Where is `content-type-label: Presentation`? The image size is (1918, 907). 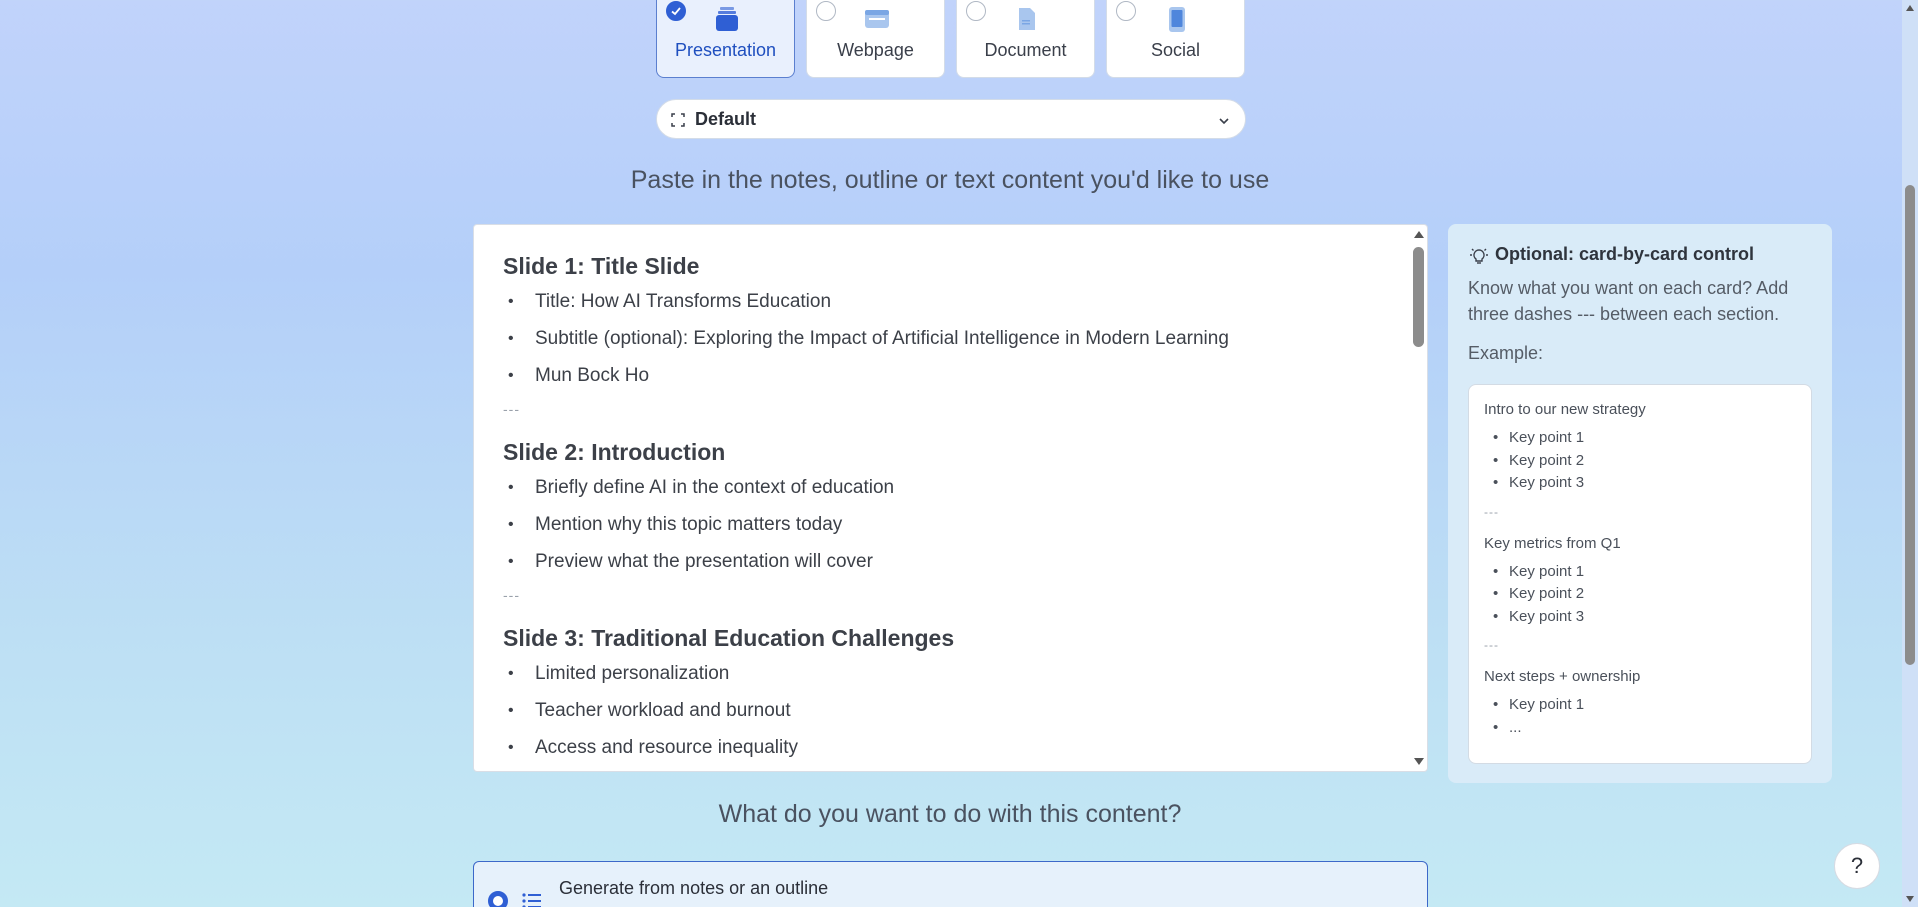 content-type-label: Presentation is located at coordinates (725, 50).